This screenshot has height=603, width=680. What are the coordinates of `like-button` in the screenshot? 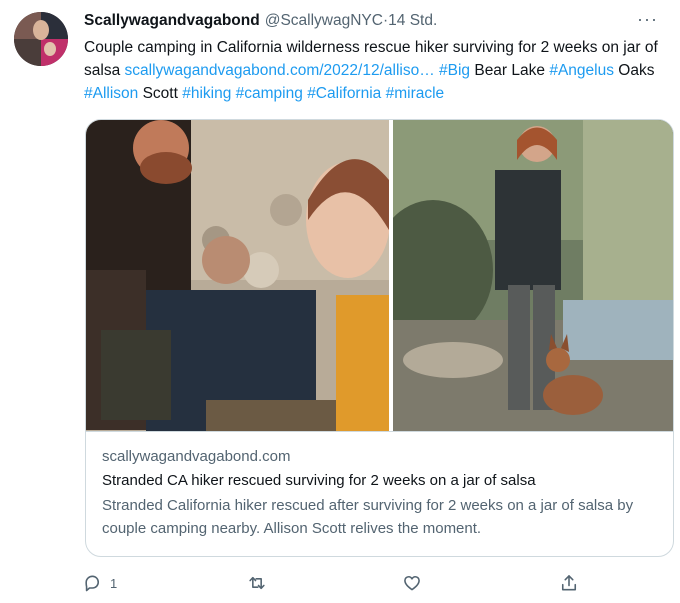 It's located at (412, 583).